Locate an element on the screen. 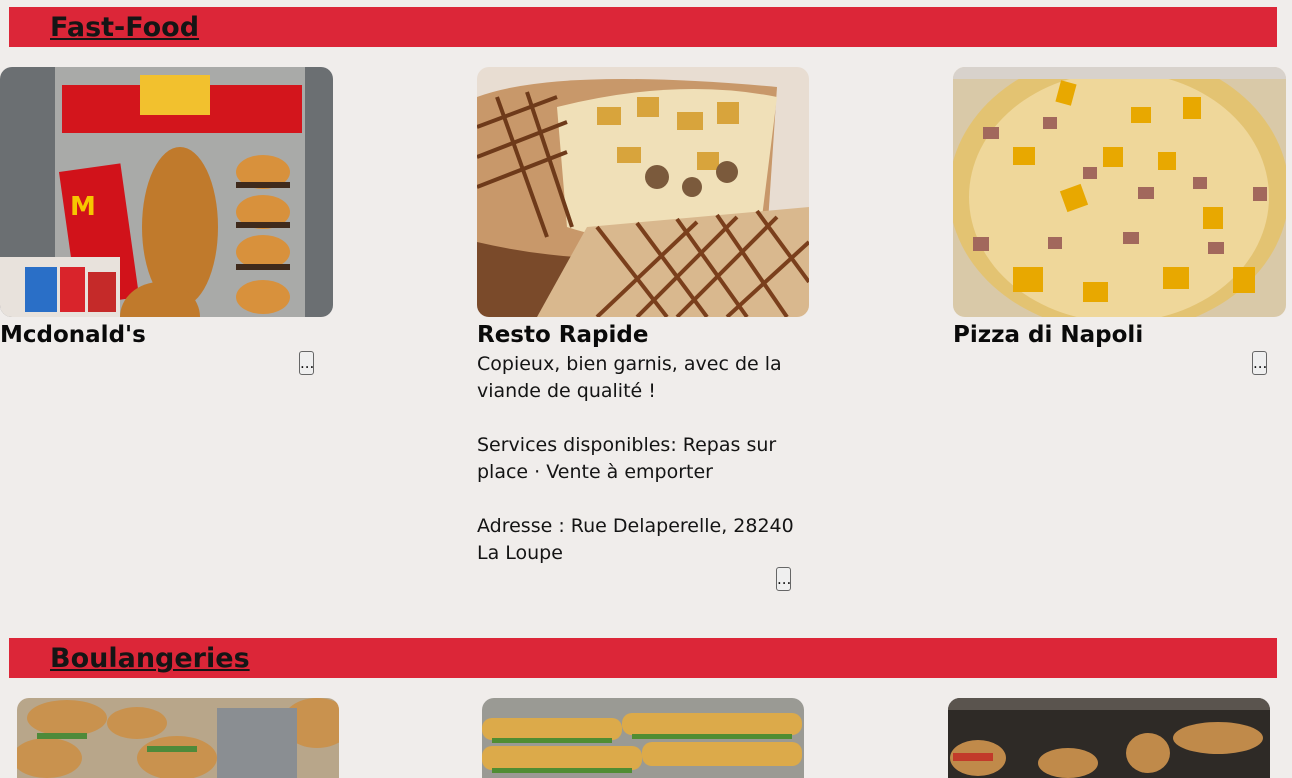  restaurant-name-pizza-di-napoli: Pizza di Napoli is located at coordinates (1048, 335).